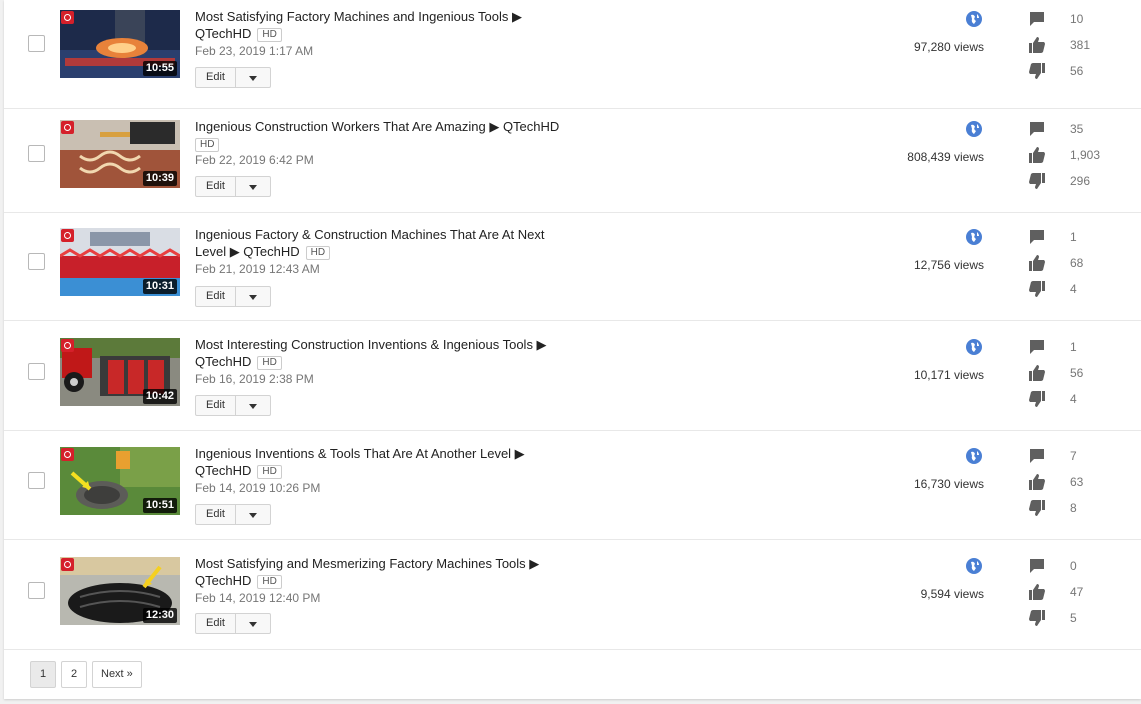 Image resolution: width=1141 pixels, height=704 pixels. Describe the element at coordinates (258, 598) in the screenshot. I see `upload-date: Feb 14, 2019 12:40 PM` at that location.